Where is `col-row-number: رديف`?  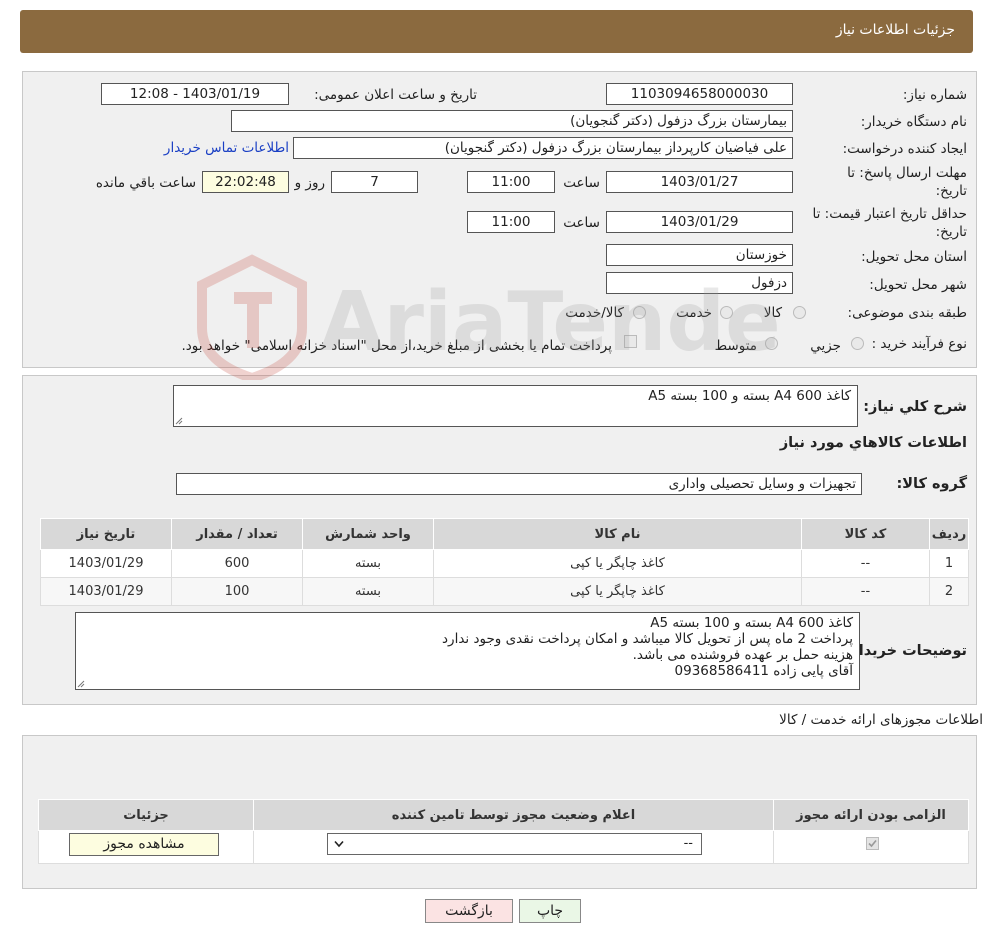
col-row-number: رديف is located at coordinates (949, 534).